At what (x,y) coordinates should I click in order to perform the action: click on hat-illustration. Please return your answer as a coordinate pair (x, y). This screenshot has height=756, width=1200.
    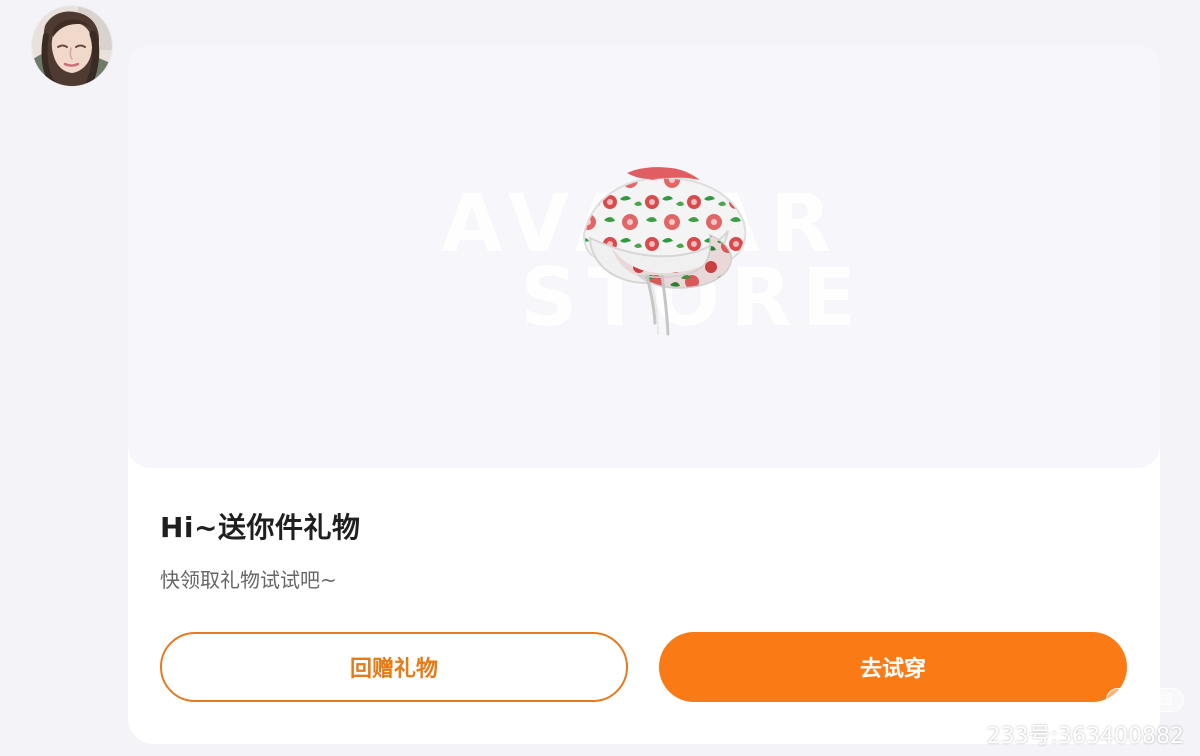
    Looking at the image, I should click on (664, 251).